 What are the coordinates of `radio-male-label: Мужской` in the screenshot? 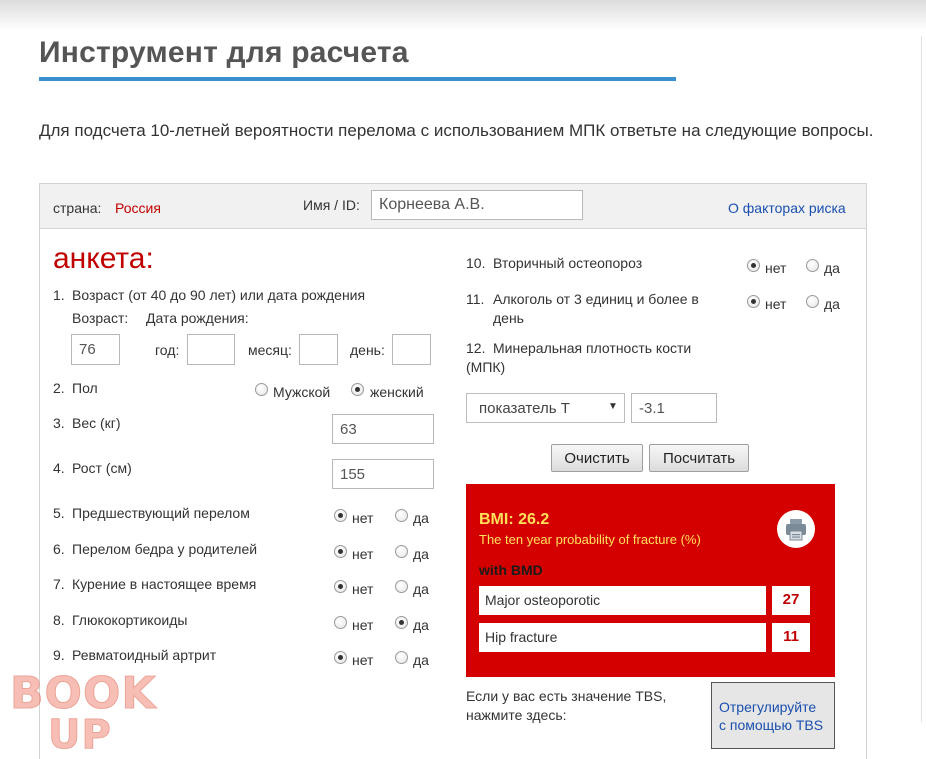 It's located at (302, 392).